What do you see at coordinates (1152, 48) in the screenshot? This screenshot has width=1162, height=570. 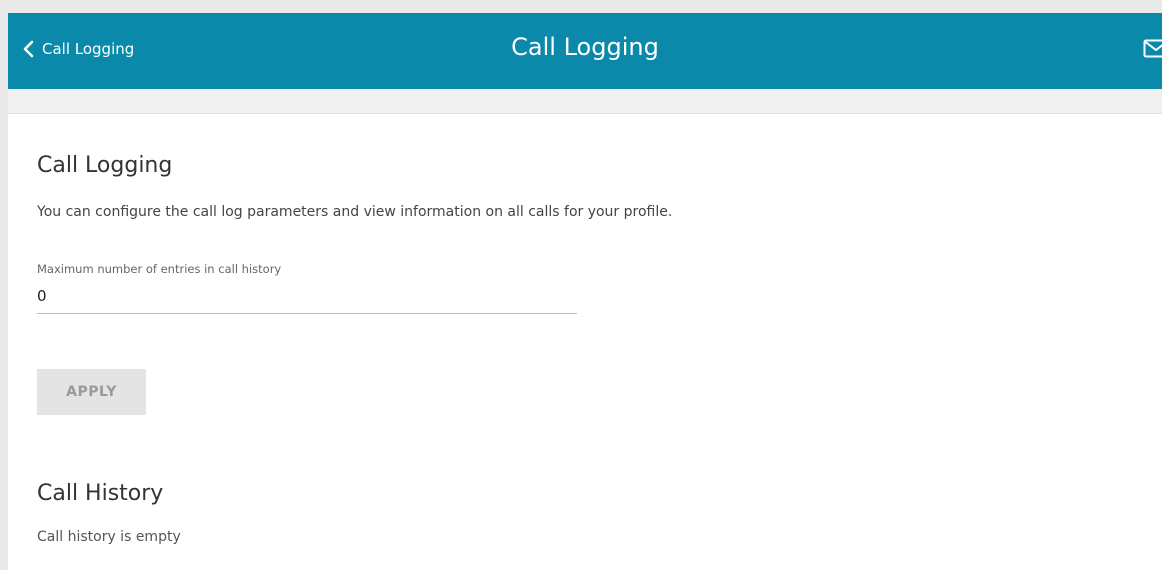 I see `mail-icon` at bounding box center [1152, 48].